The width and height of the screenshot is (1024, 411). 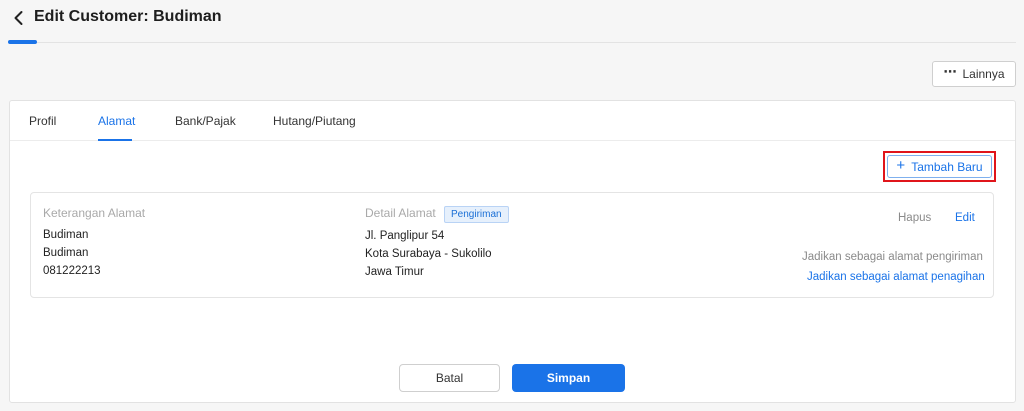 I want to click on tab-bar: Profil Alamat Bank/Pajak Hutang/Piutang, so click(x=512, y=121).